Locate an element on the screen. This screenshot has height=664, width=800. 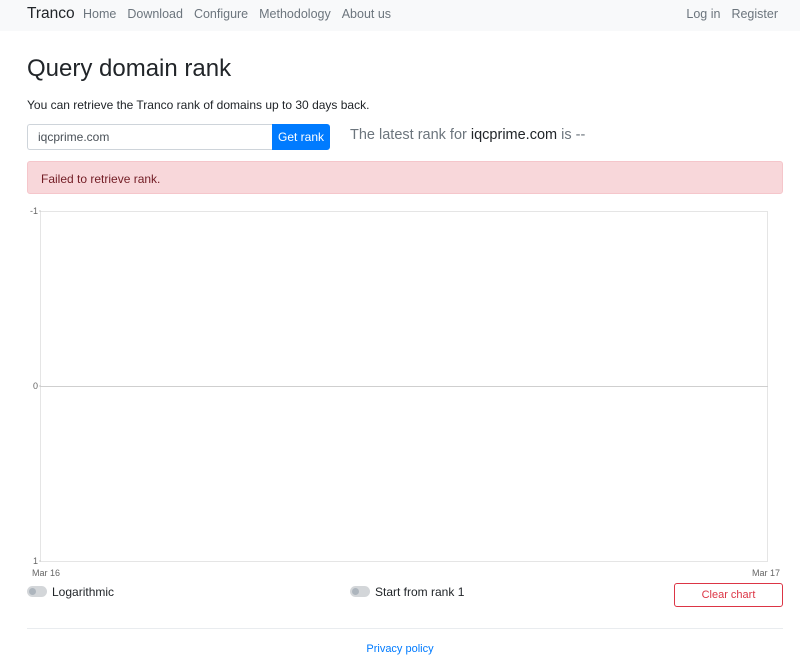
latest-rank-domain: iqcprime.com is located at coordinates (514, 135).